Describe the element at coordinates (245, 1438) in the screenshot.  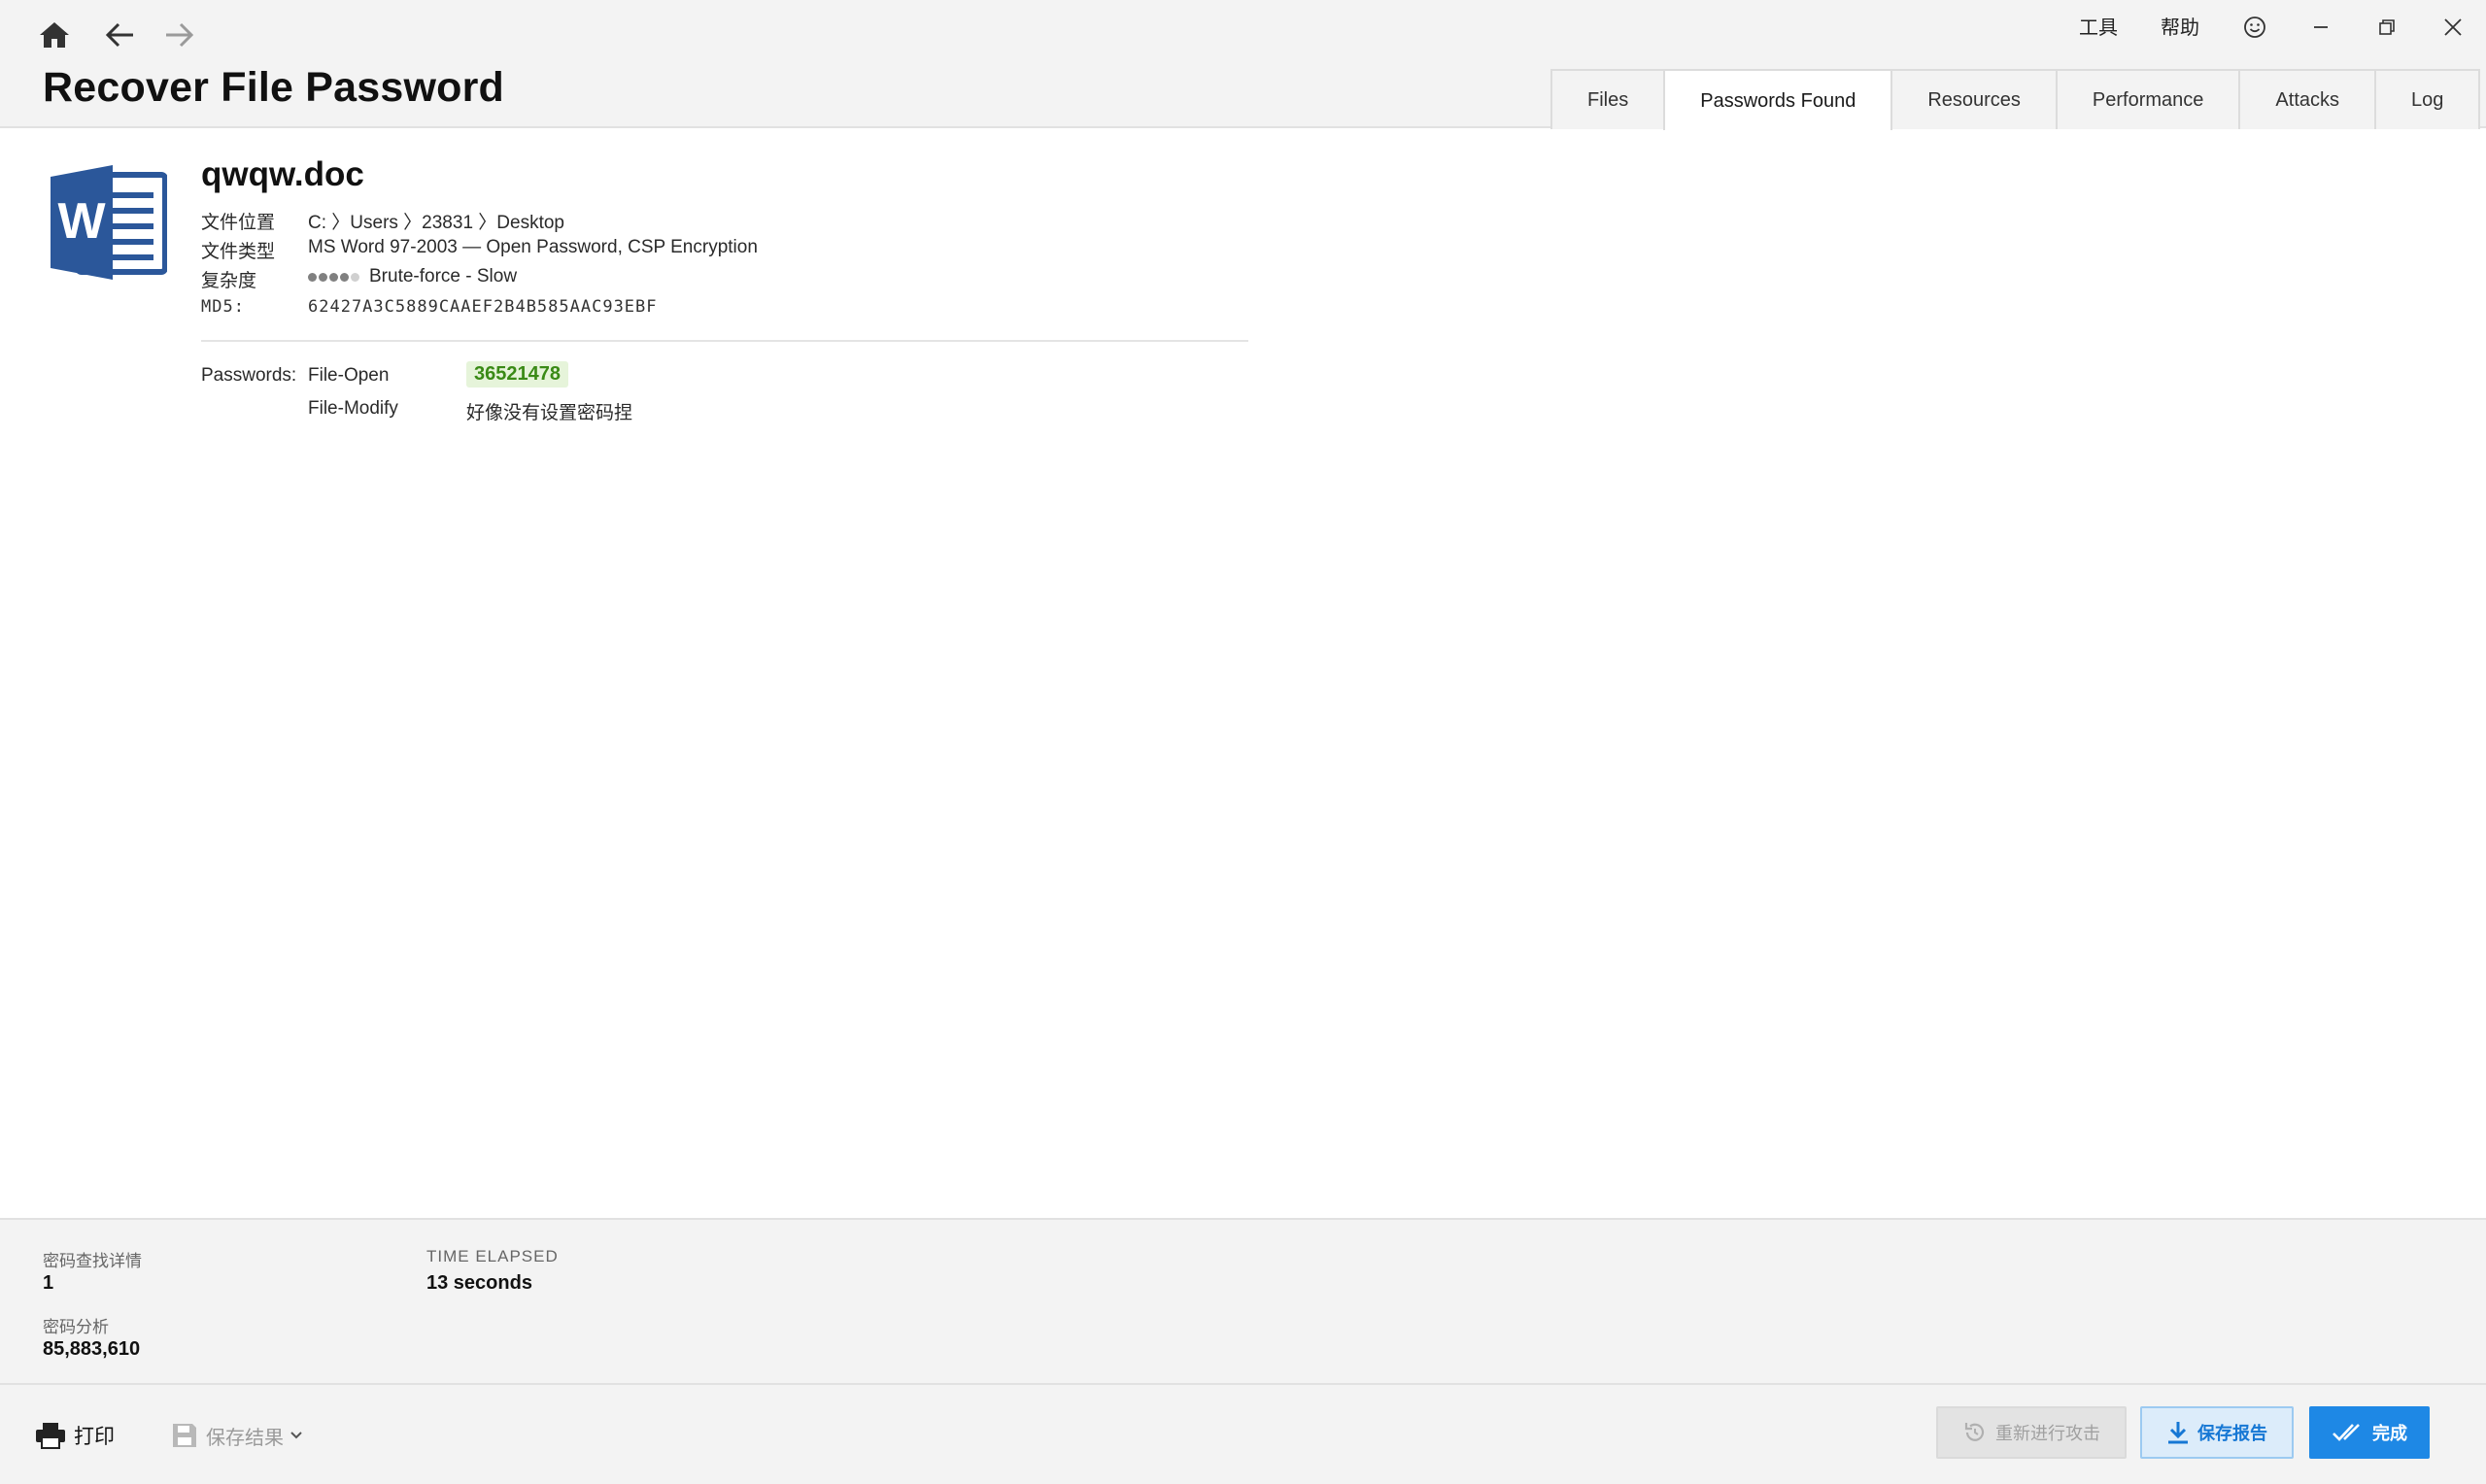
I see `save-results-label: 保存结果` at that location.